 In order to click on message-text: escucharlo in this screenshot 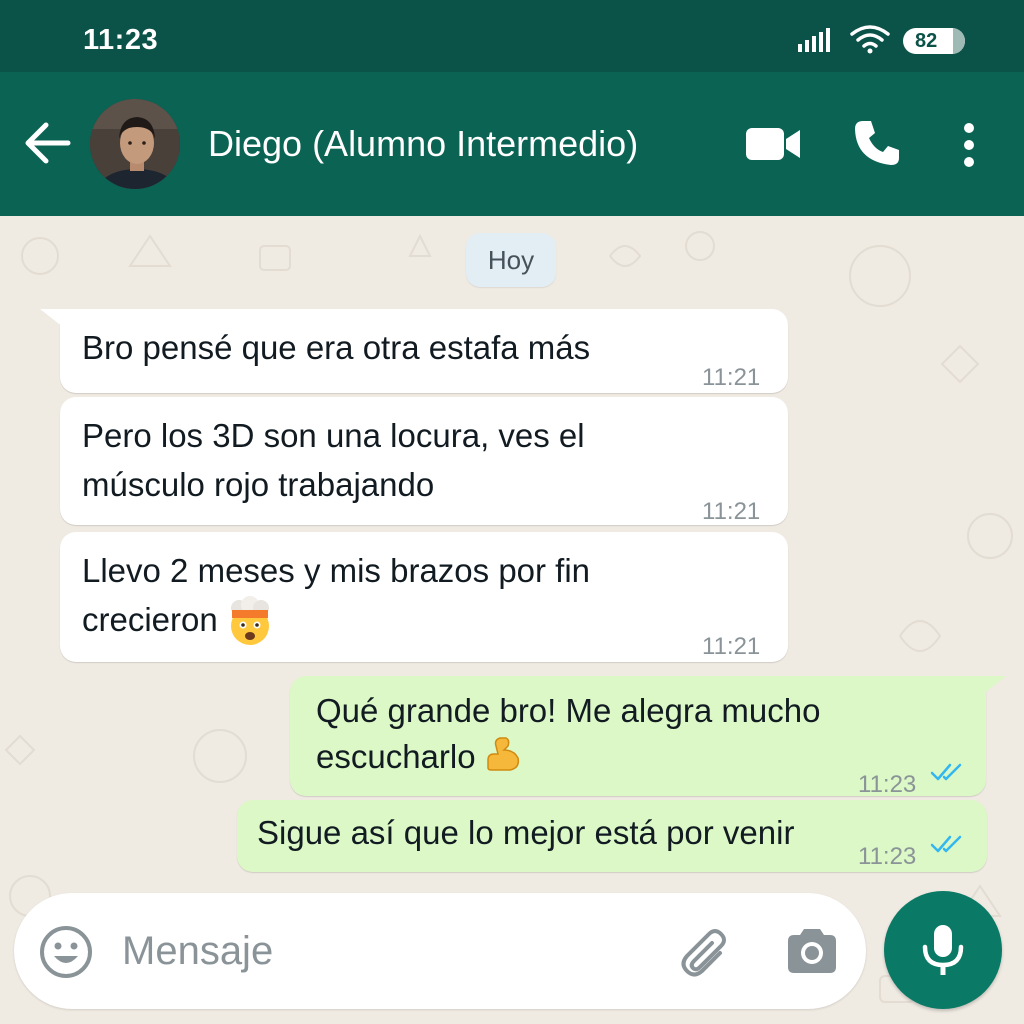, I will do `click(396, 756)`.